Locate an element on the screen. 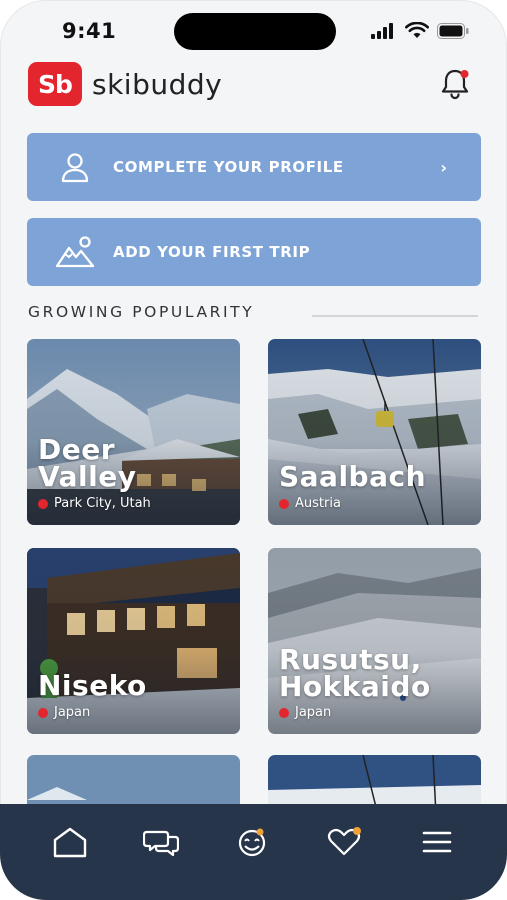 The image size is (507, 900). complete-profile-button: COMPLETE YOUR PROFILE › is located at coordinates (254, 167).